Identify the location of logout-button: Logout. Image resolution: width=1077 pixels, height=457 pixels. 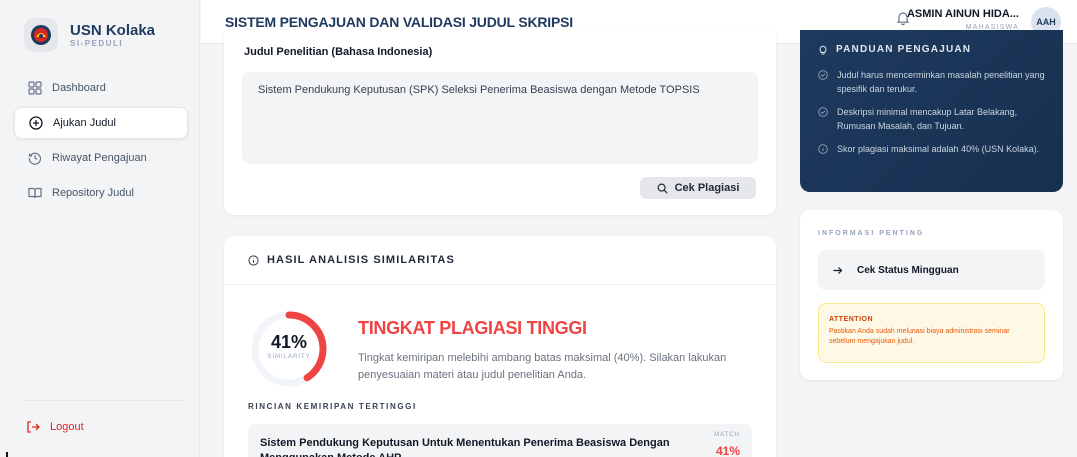
(55, 427).